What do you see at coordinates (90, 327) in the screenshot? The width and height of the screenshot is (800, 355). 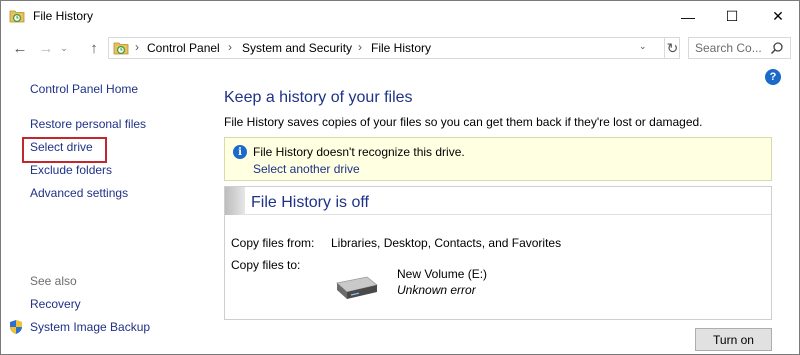 I see `see-also-system-image-backup-link: System Image Backup` at bounding box center [90, 327].